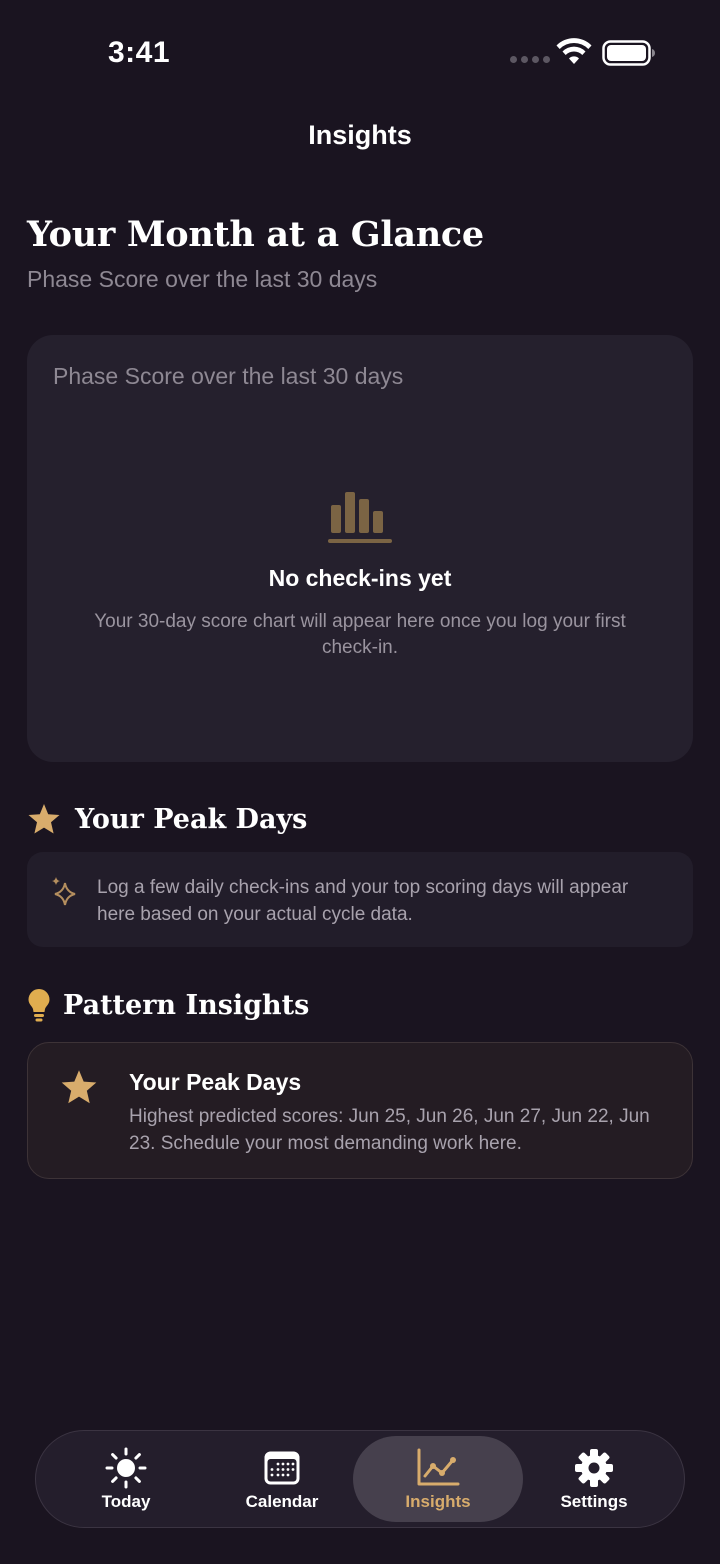  I want to click on sparkle-icon, so click(64, 891).